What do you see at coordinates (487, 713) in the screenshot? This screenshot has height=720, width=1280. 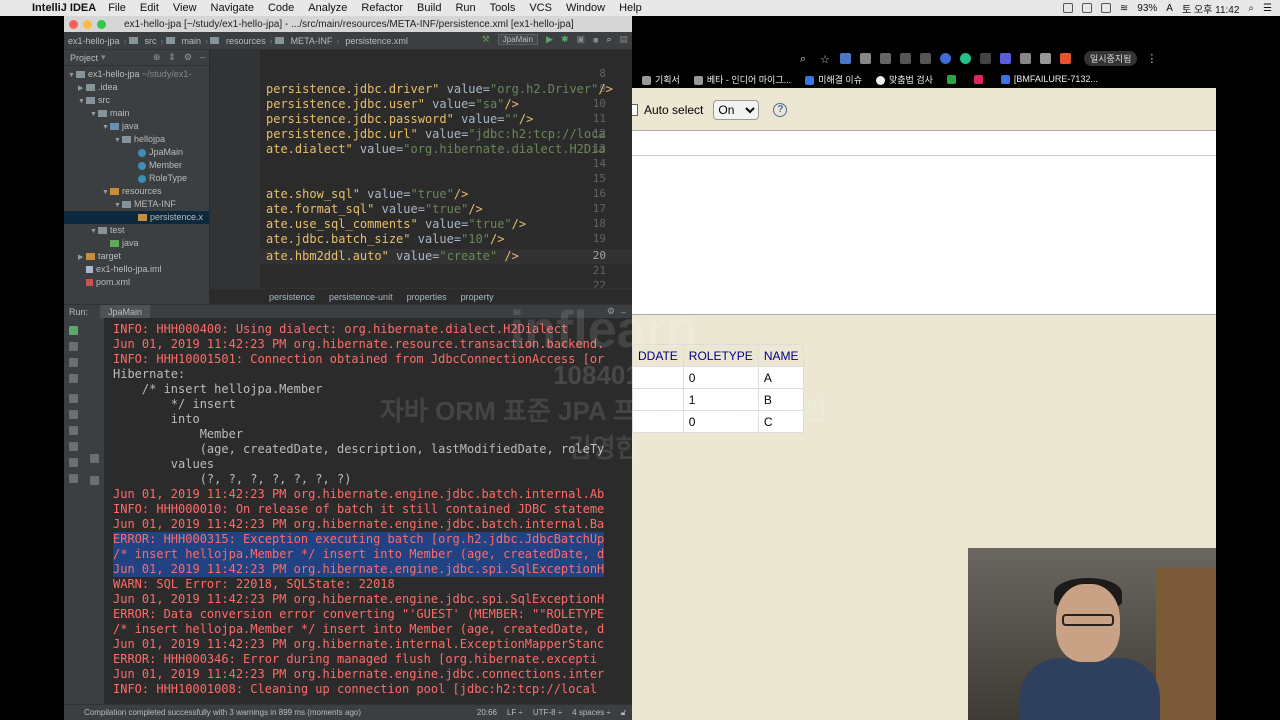 I see `caret-position: 20:66` at bounding box center [487, 713].